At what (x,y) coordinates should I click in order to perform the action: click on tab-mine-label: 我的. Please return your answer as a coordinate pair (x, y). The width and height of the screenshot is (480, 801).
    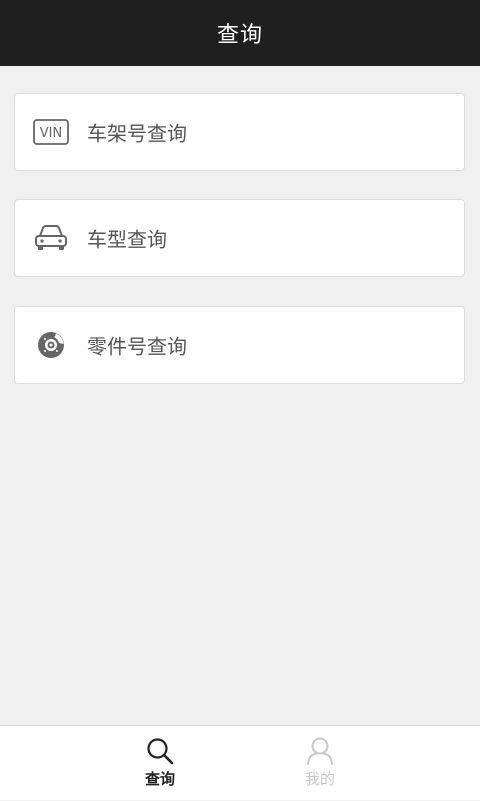
    Looking at the image, I should click on (319, 779).